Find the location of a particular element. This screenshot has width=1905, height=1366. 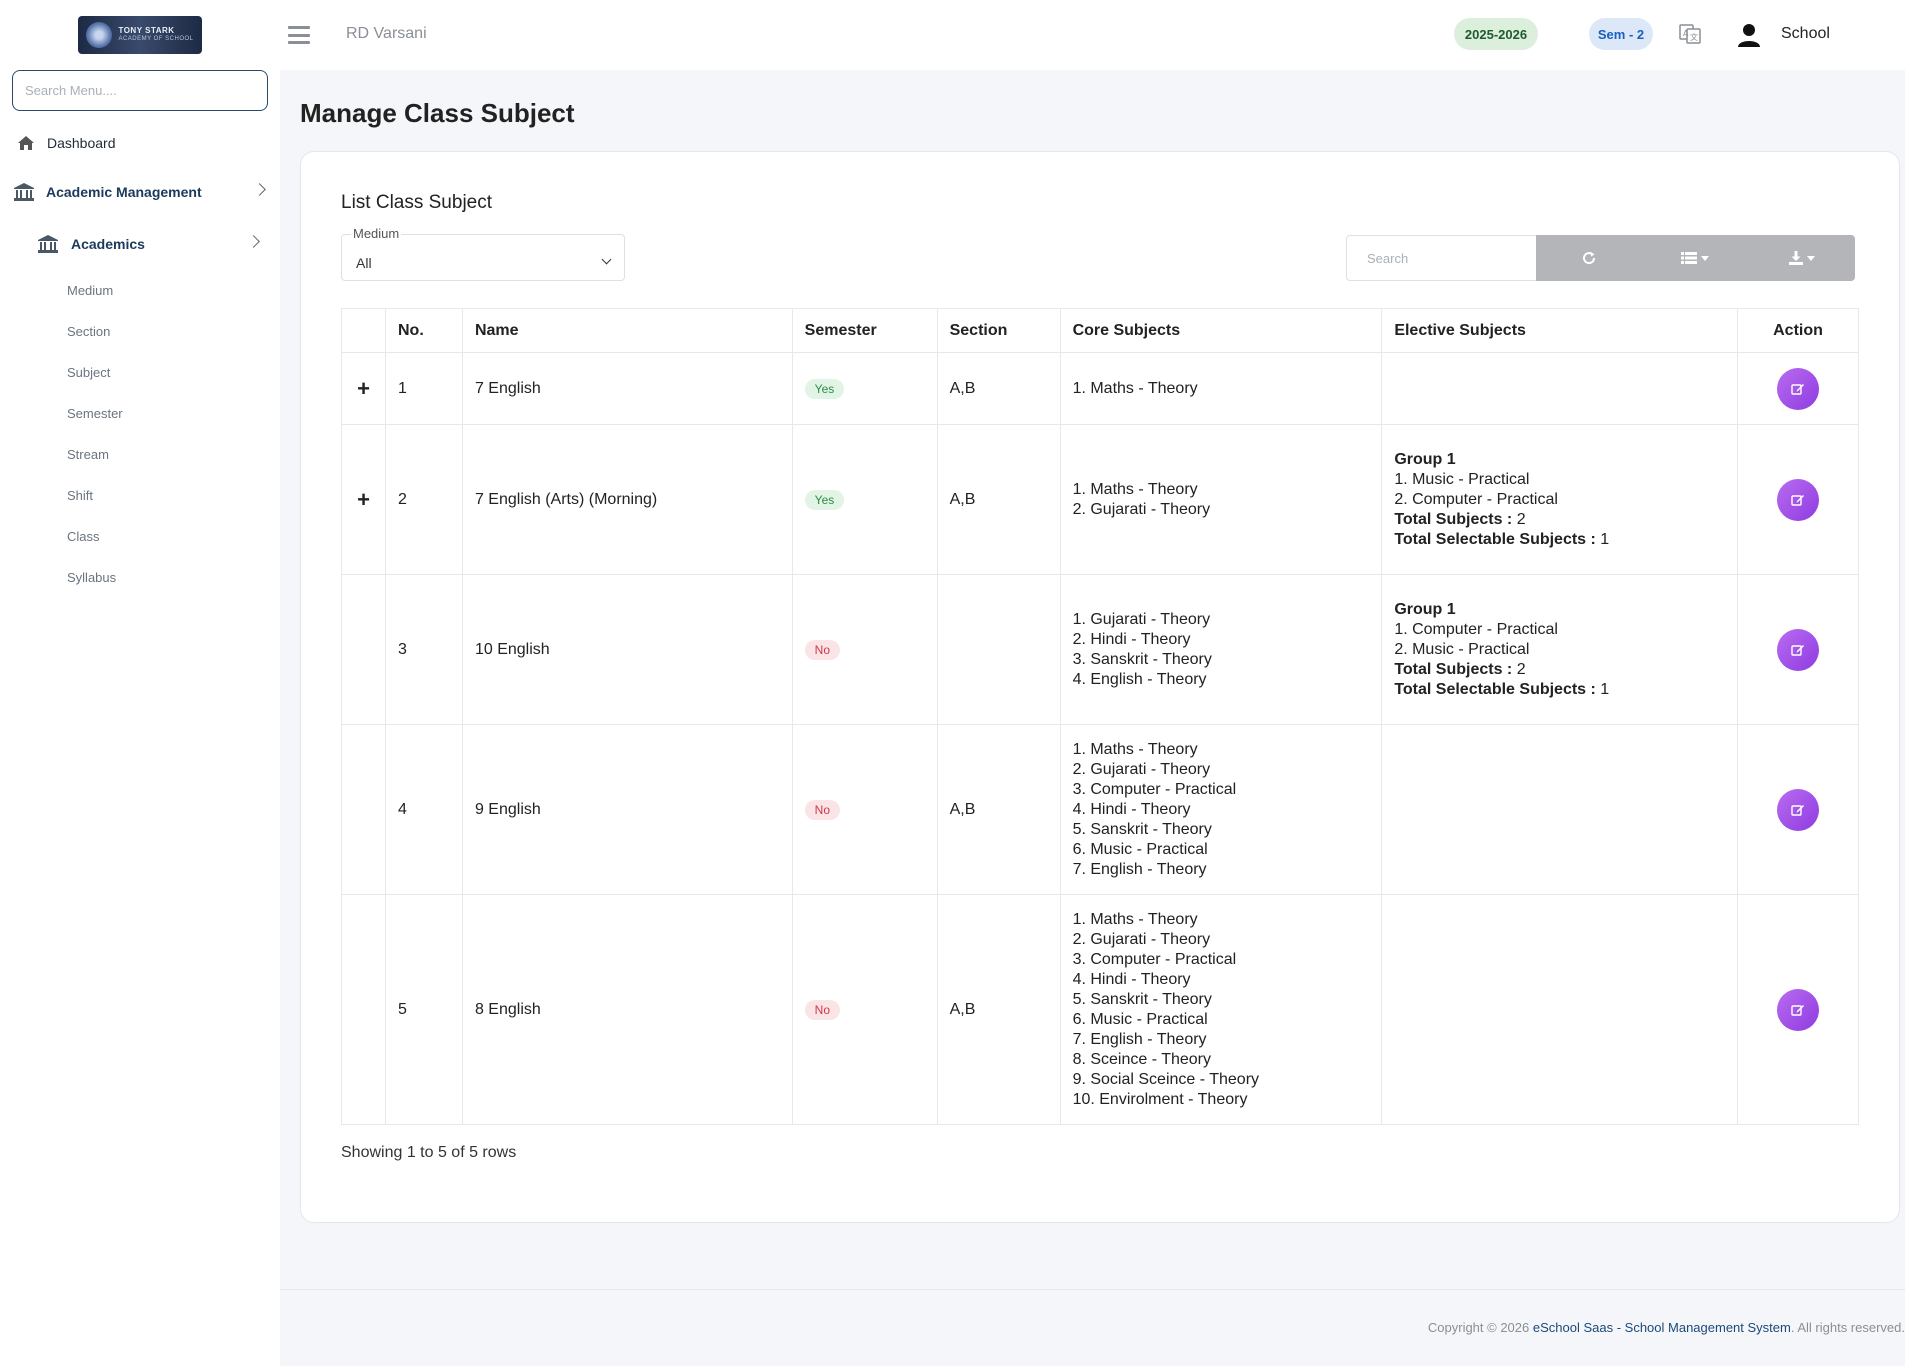

sidebar-subitem-class: Class is located at coordinates (83, 536).